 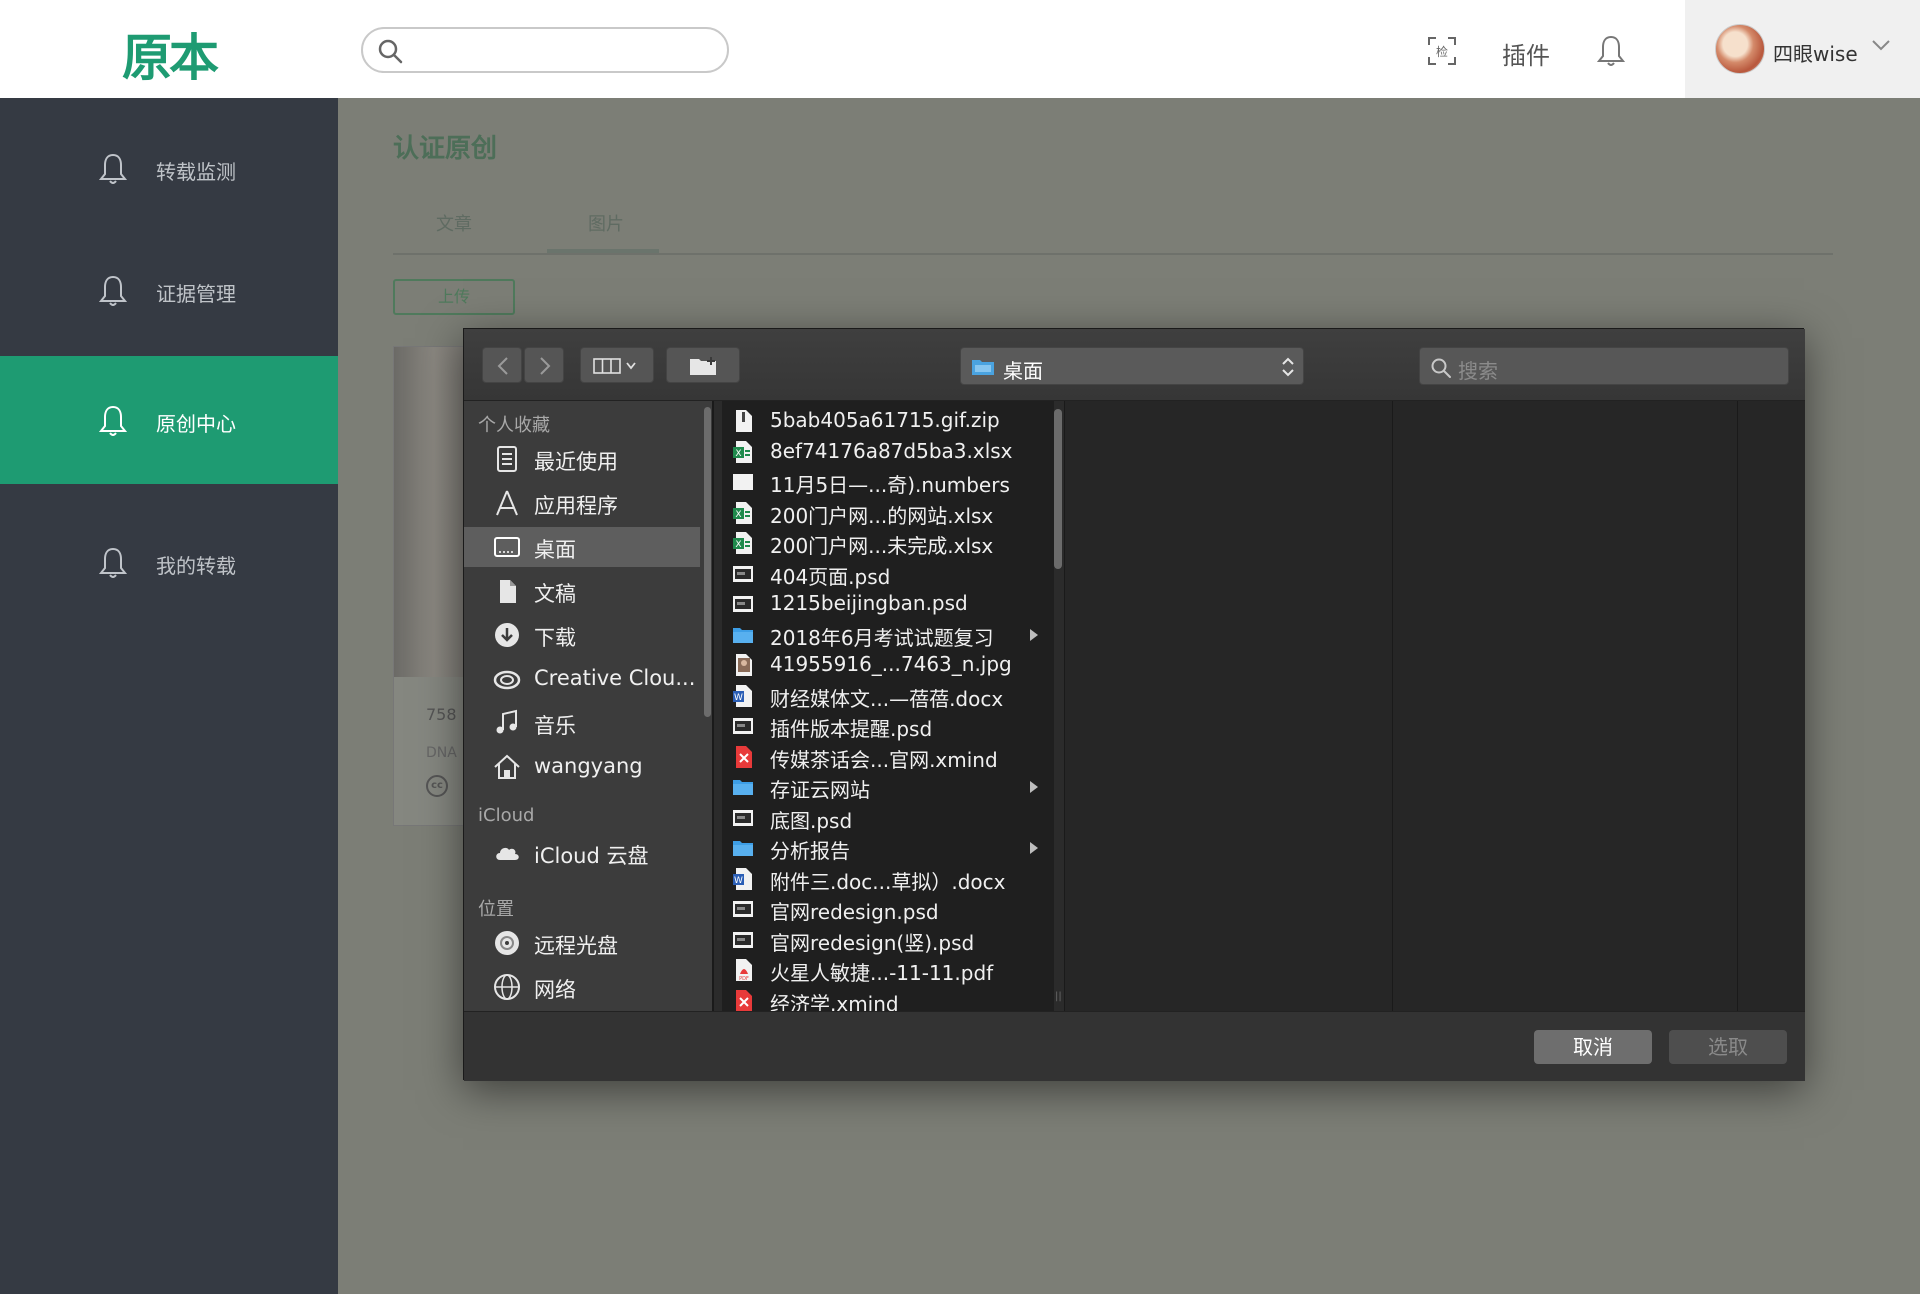 I want to click on sidebar-item-recents: 最近使用, so click(x=582, y=459).